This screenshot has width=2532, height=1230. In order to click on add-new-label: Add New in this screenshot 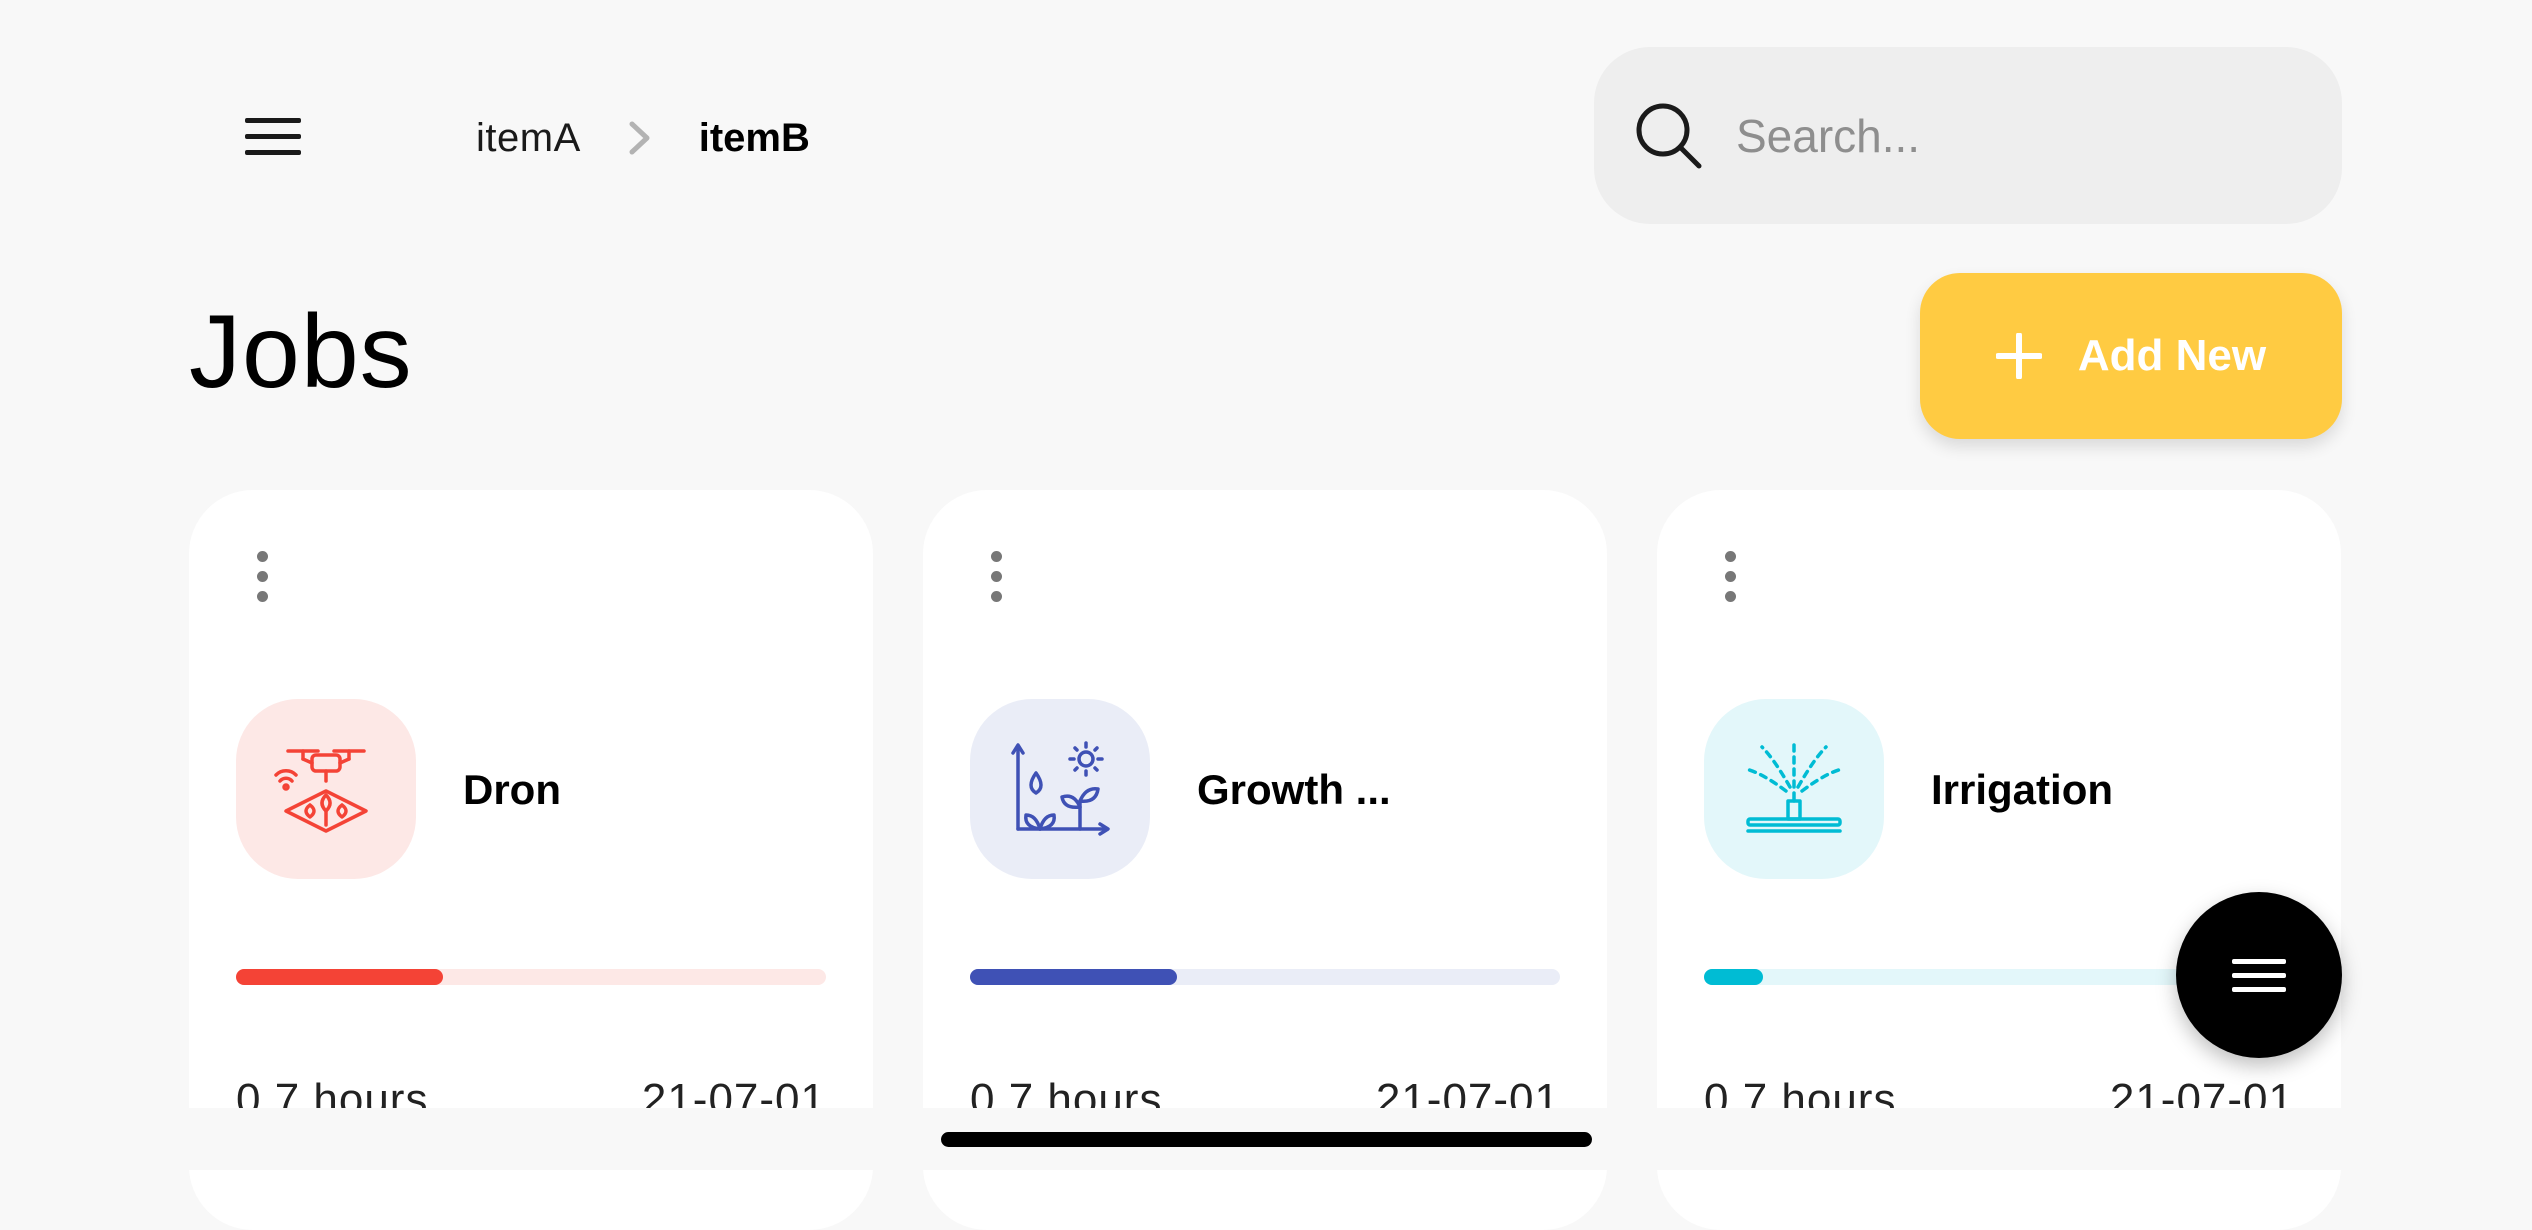, I will do `click(2172, 355)`.